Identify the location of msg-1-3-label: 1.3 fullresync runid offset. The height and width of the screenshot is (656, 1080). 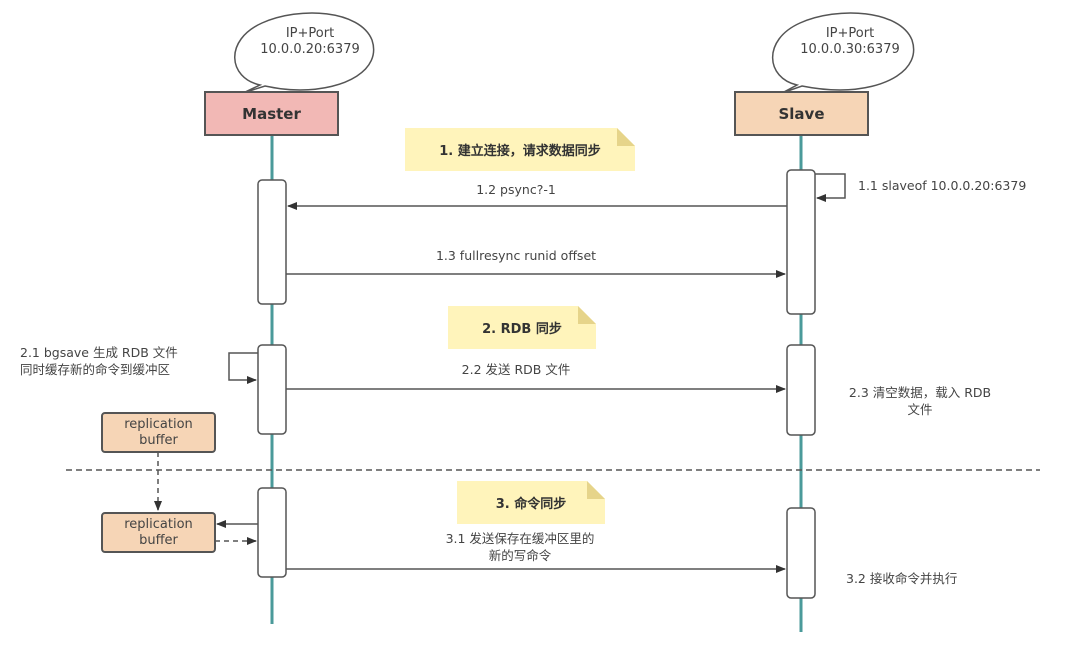
(516, 255).